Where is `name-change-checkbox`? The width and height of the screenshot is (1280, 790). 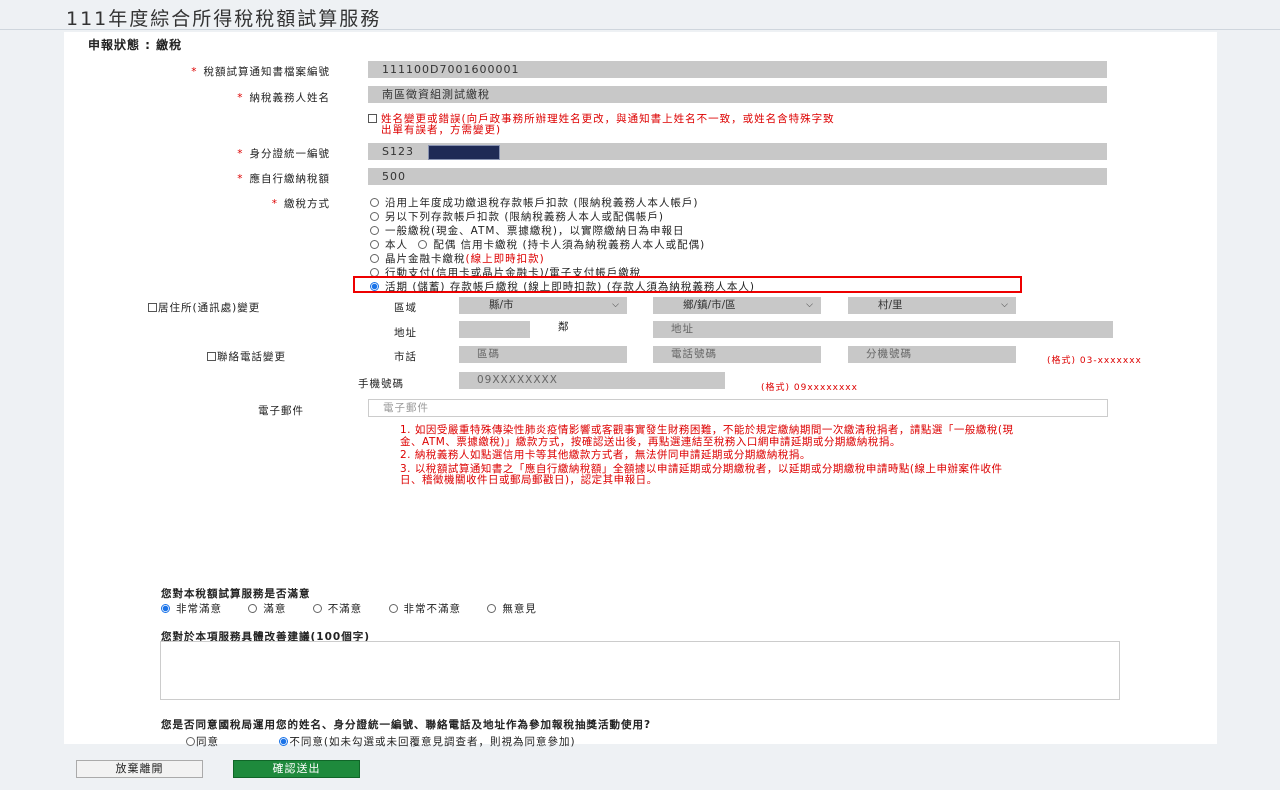
name-change-checkbox is located at coordinates (372, 118).